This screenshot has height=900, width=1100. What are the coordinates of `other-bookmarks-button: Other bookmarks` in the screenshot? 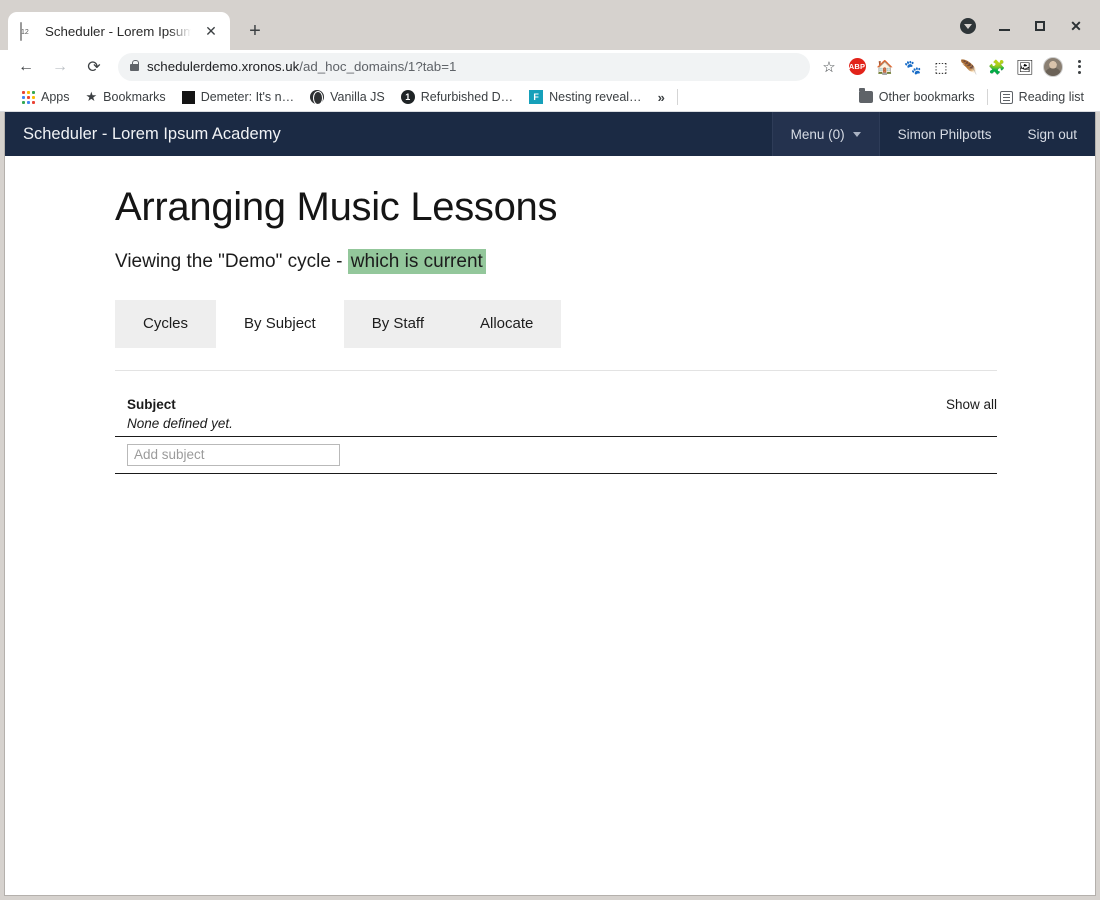 It's located at (917, 97).